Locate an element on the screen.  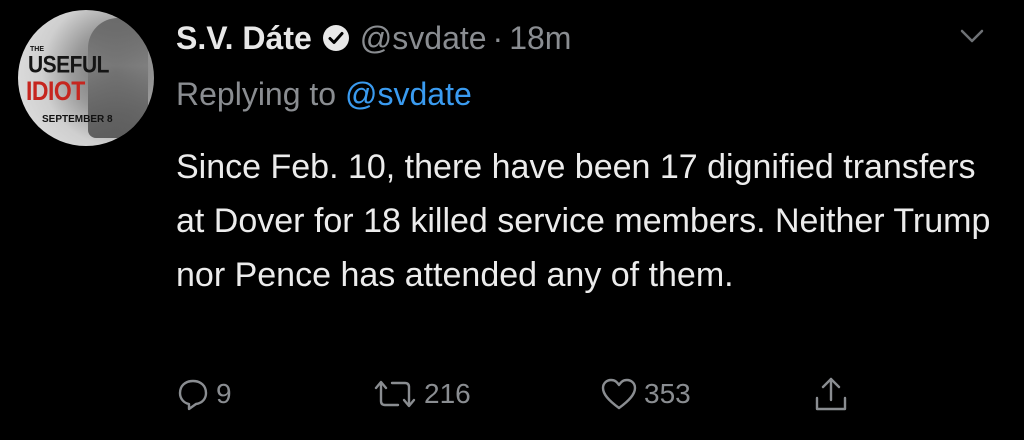
chevron-down-icon is located at coordinates (972, 36).